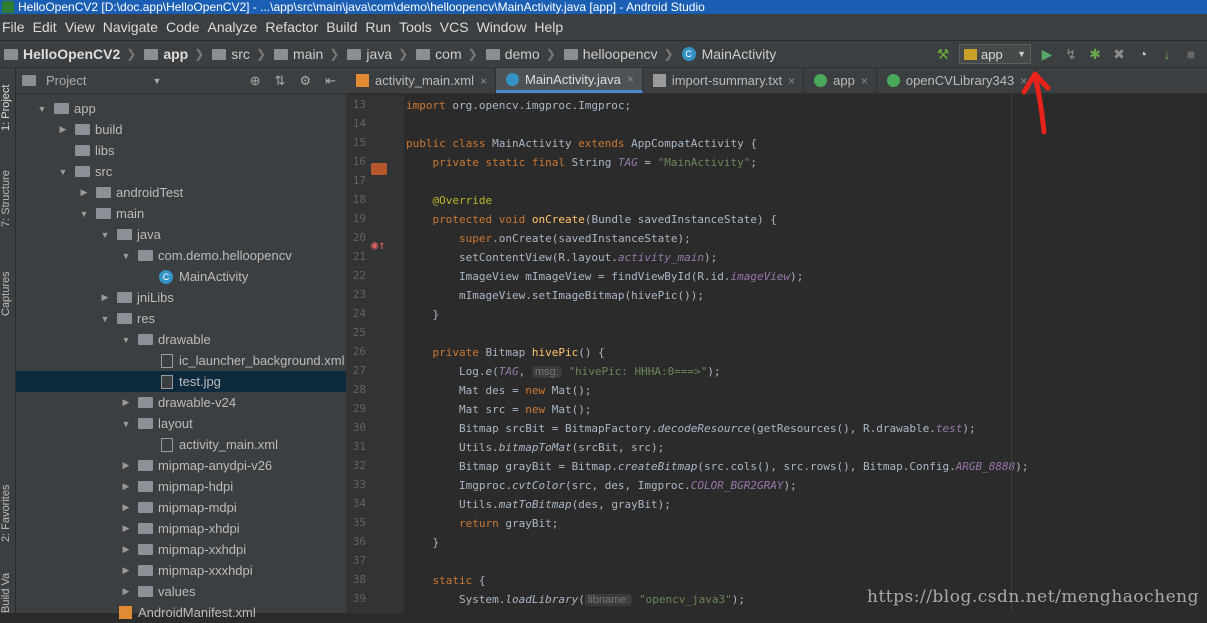  What do you see at coordinates (174, 54) in the screenshot?
I see `breadcrumb-item: app ❯` at bounding box center [174, 54].